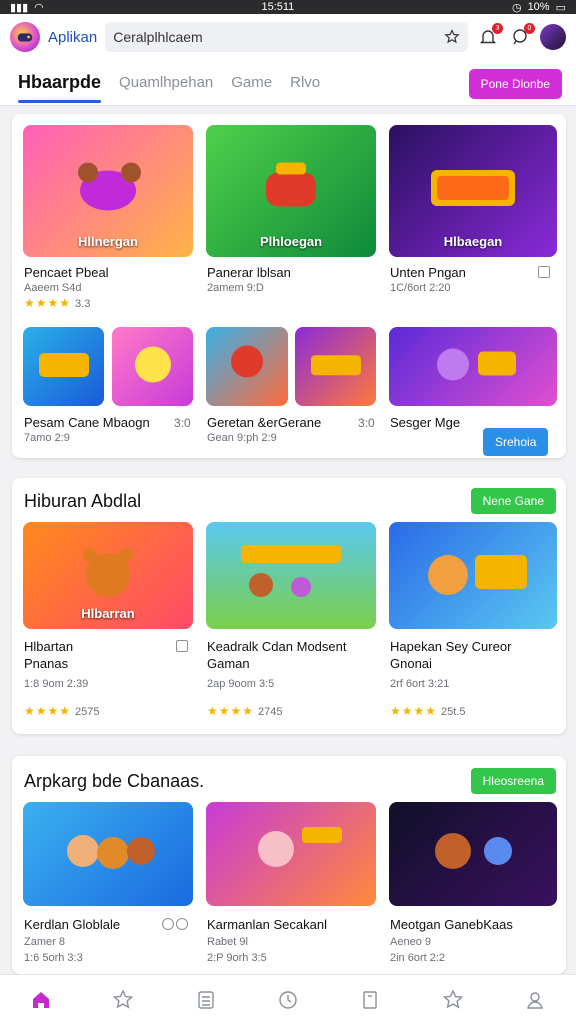 The height and width of the screenshot is (1024, 576). I want to click on list-icon, so click(206, 999).